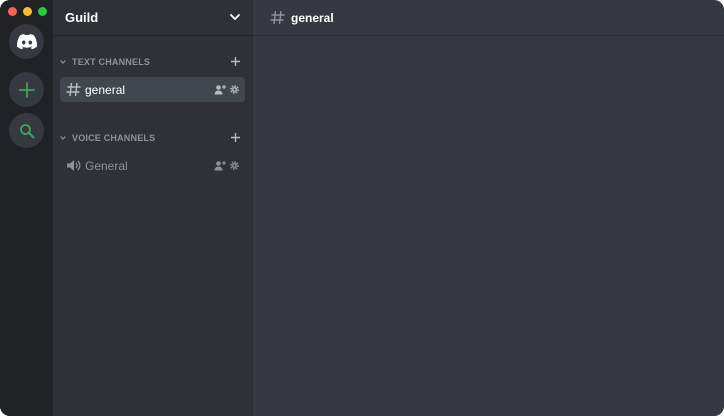  What do you see at coordinates (235, 17) in the screenshot?
I see `chevron-down-icon` at bounding box center [235, 17].